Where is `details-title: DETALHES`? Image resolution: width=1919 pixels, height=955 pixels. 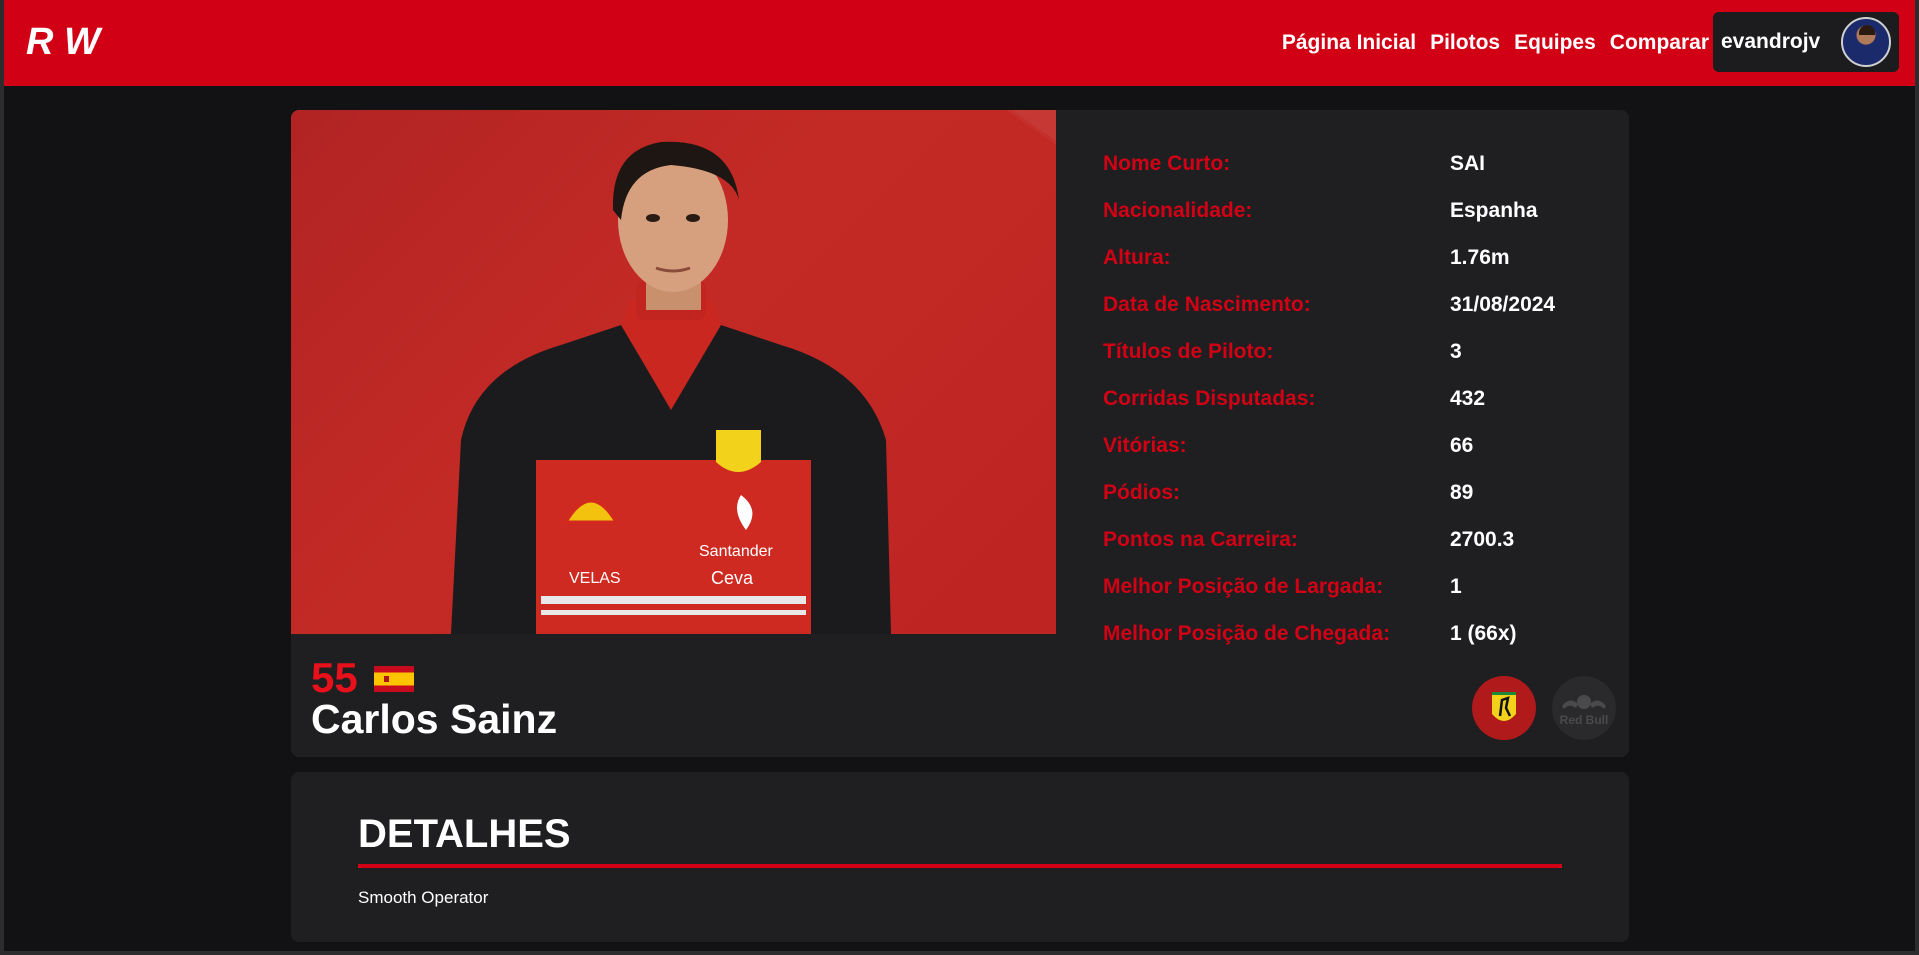
details-title: DETALHES is located at coordinates (464, 834).